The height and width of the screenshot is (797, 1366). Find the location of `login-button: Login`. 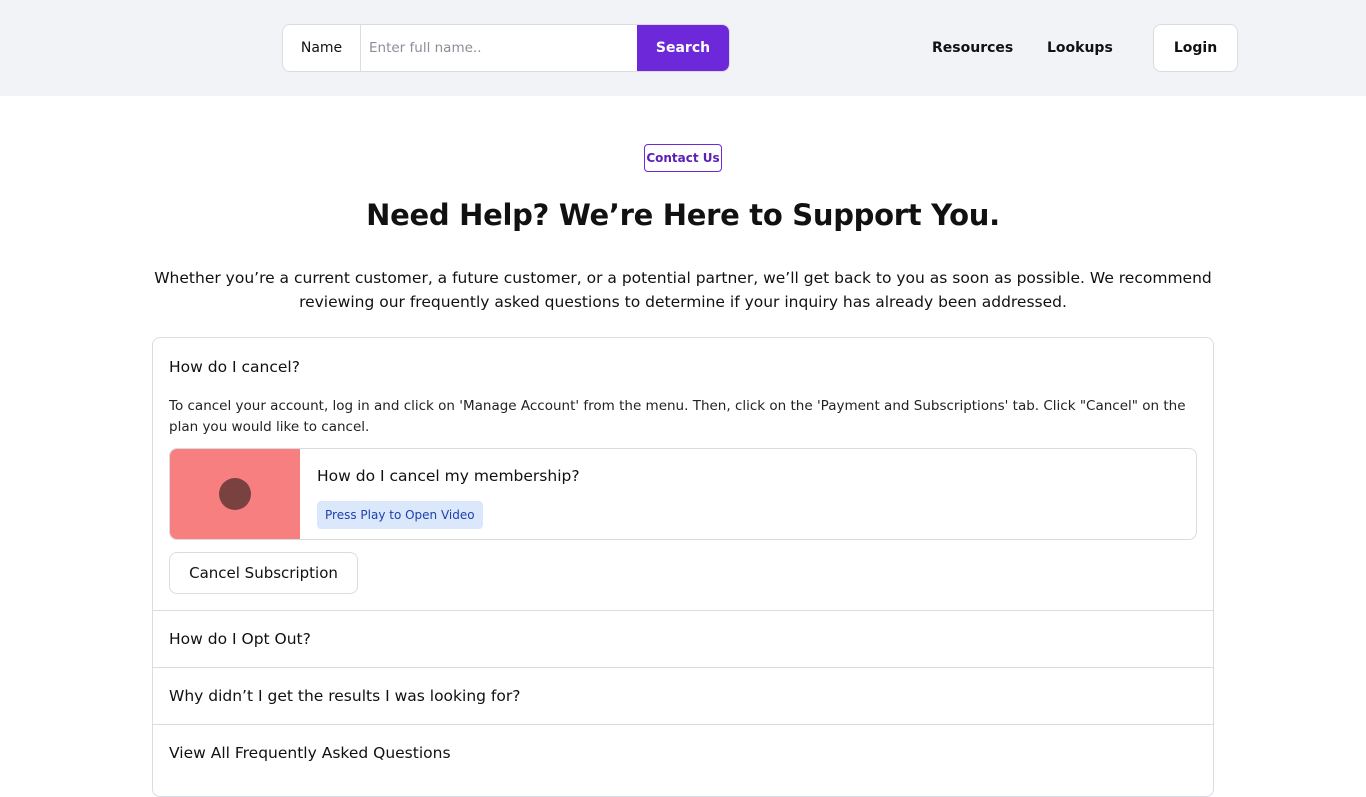

login-button: Login is located at coordinates (1195, 48).